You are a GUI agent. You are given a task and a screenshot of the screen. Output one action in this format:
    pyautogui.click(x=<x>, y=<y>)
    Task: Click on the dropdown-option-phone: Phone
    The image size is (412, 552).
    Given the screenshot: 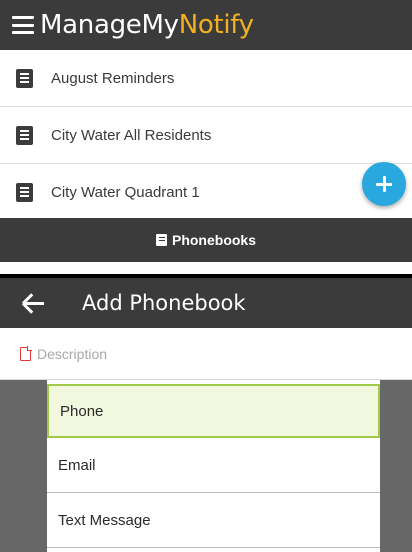 What is the action you would take?
    pyautogui.click(x=213, y=411)
    